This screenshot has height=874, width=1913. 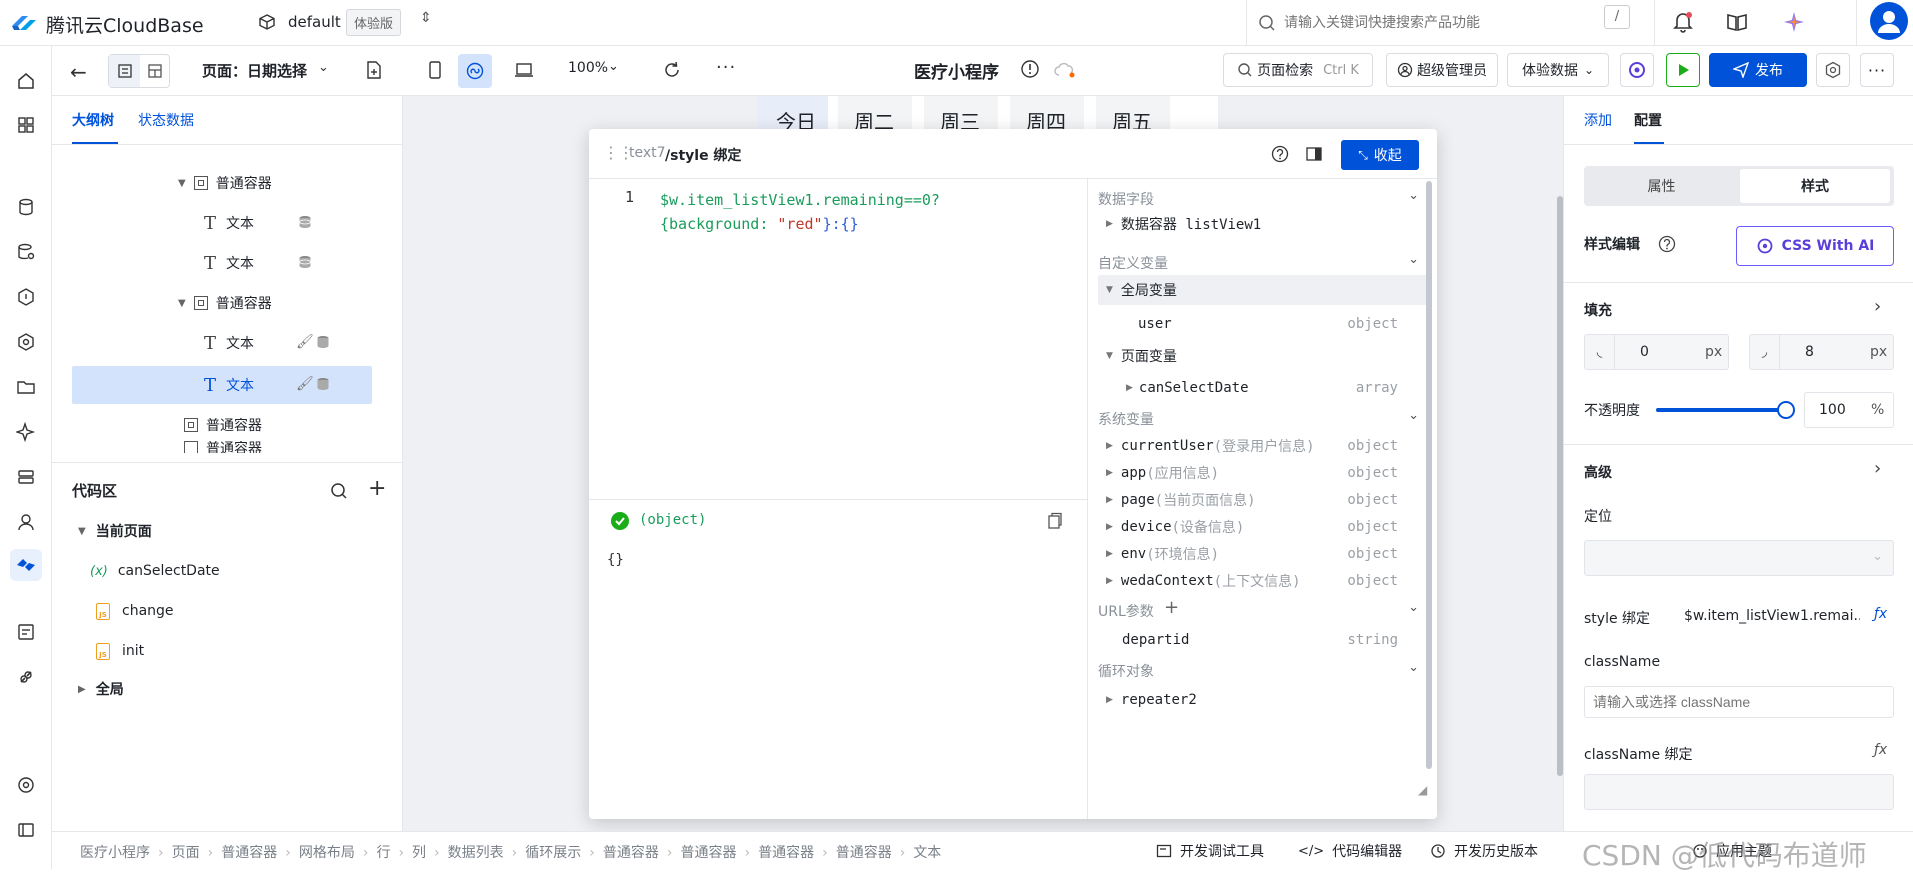 What do you see at coordinates (93, 120) in the screenshot?
I see `tab-outline-tree: 大纲树` at bounding box center [93, 120].